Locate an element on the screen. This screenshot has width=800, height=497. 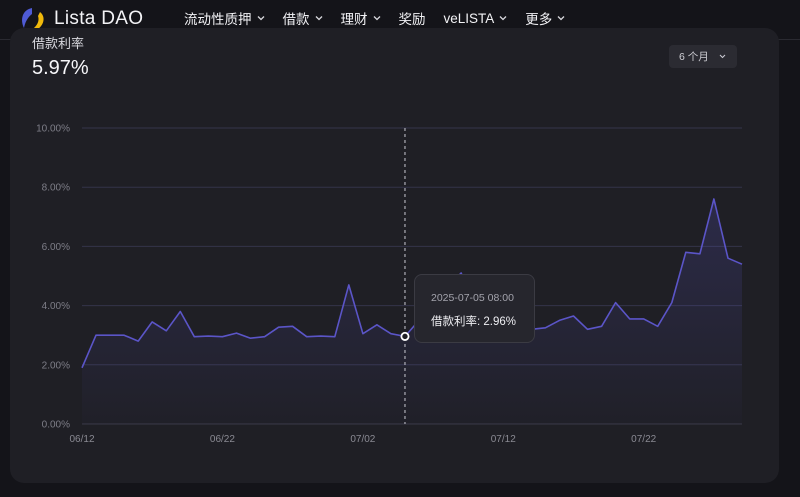
tooltip-value: 借款利率: 2.96% is located at coordinates (473, 322).